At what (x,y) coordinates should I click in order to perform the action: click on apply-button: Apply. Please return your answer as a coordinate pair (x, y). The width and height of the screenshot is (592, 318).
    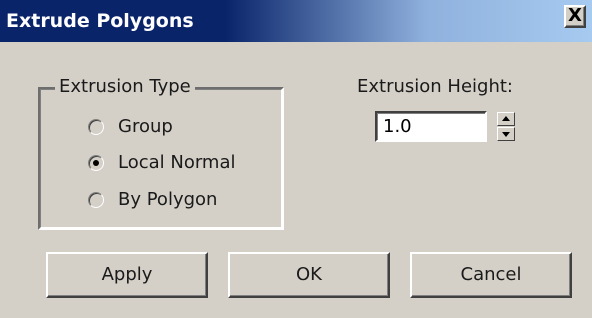
    Looking at the image, I should click on (127, 275).